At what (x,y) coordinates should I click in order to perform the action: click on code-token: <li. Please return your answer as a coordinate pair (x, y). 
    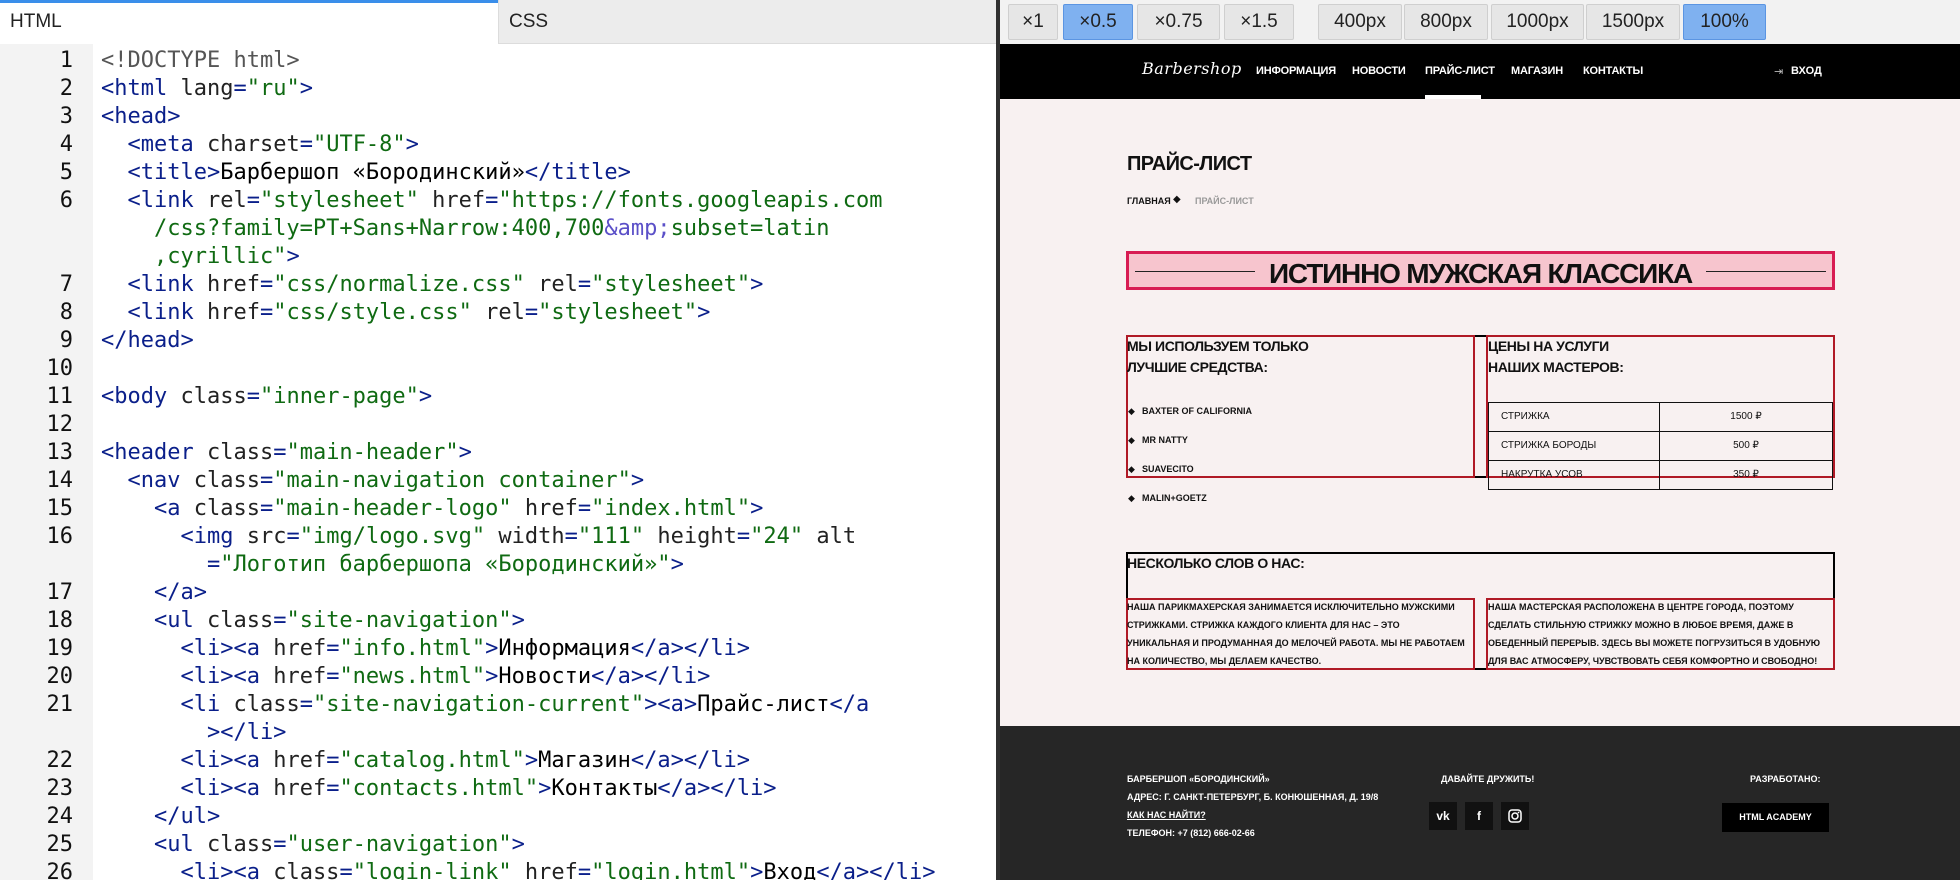
    Looking at the image, I should click on (207, 704).